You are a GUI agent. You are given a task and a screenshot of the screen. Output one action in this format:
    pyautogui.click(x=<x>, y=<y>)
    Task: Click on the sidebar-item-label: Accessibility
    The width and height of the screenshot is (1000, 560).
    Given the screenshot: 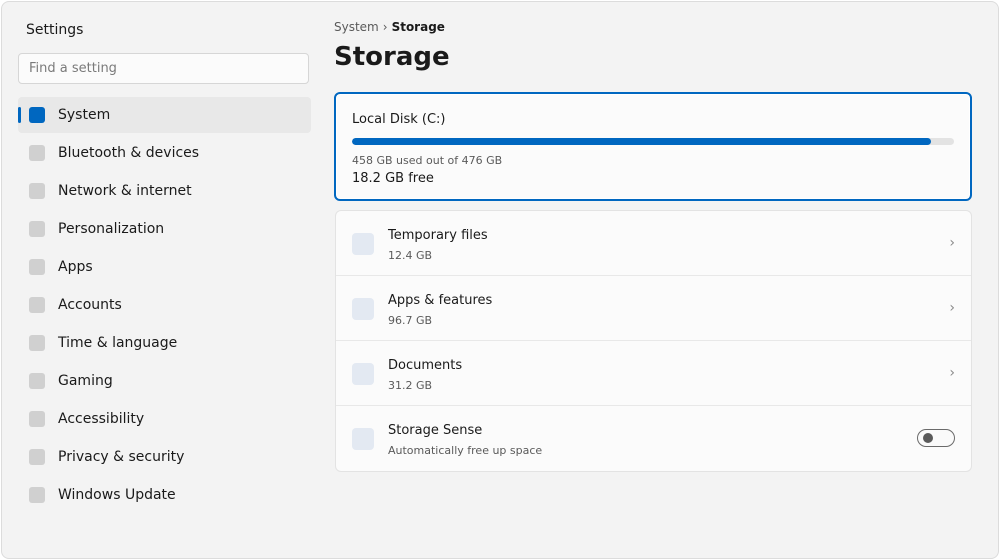 What is the action you would take?
    pyautogui.click(x=101, y=419)
    